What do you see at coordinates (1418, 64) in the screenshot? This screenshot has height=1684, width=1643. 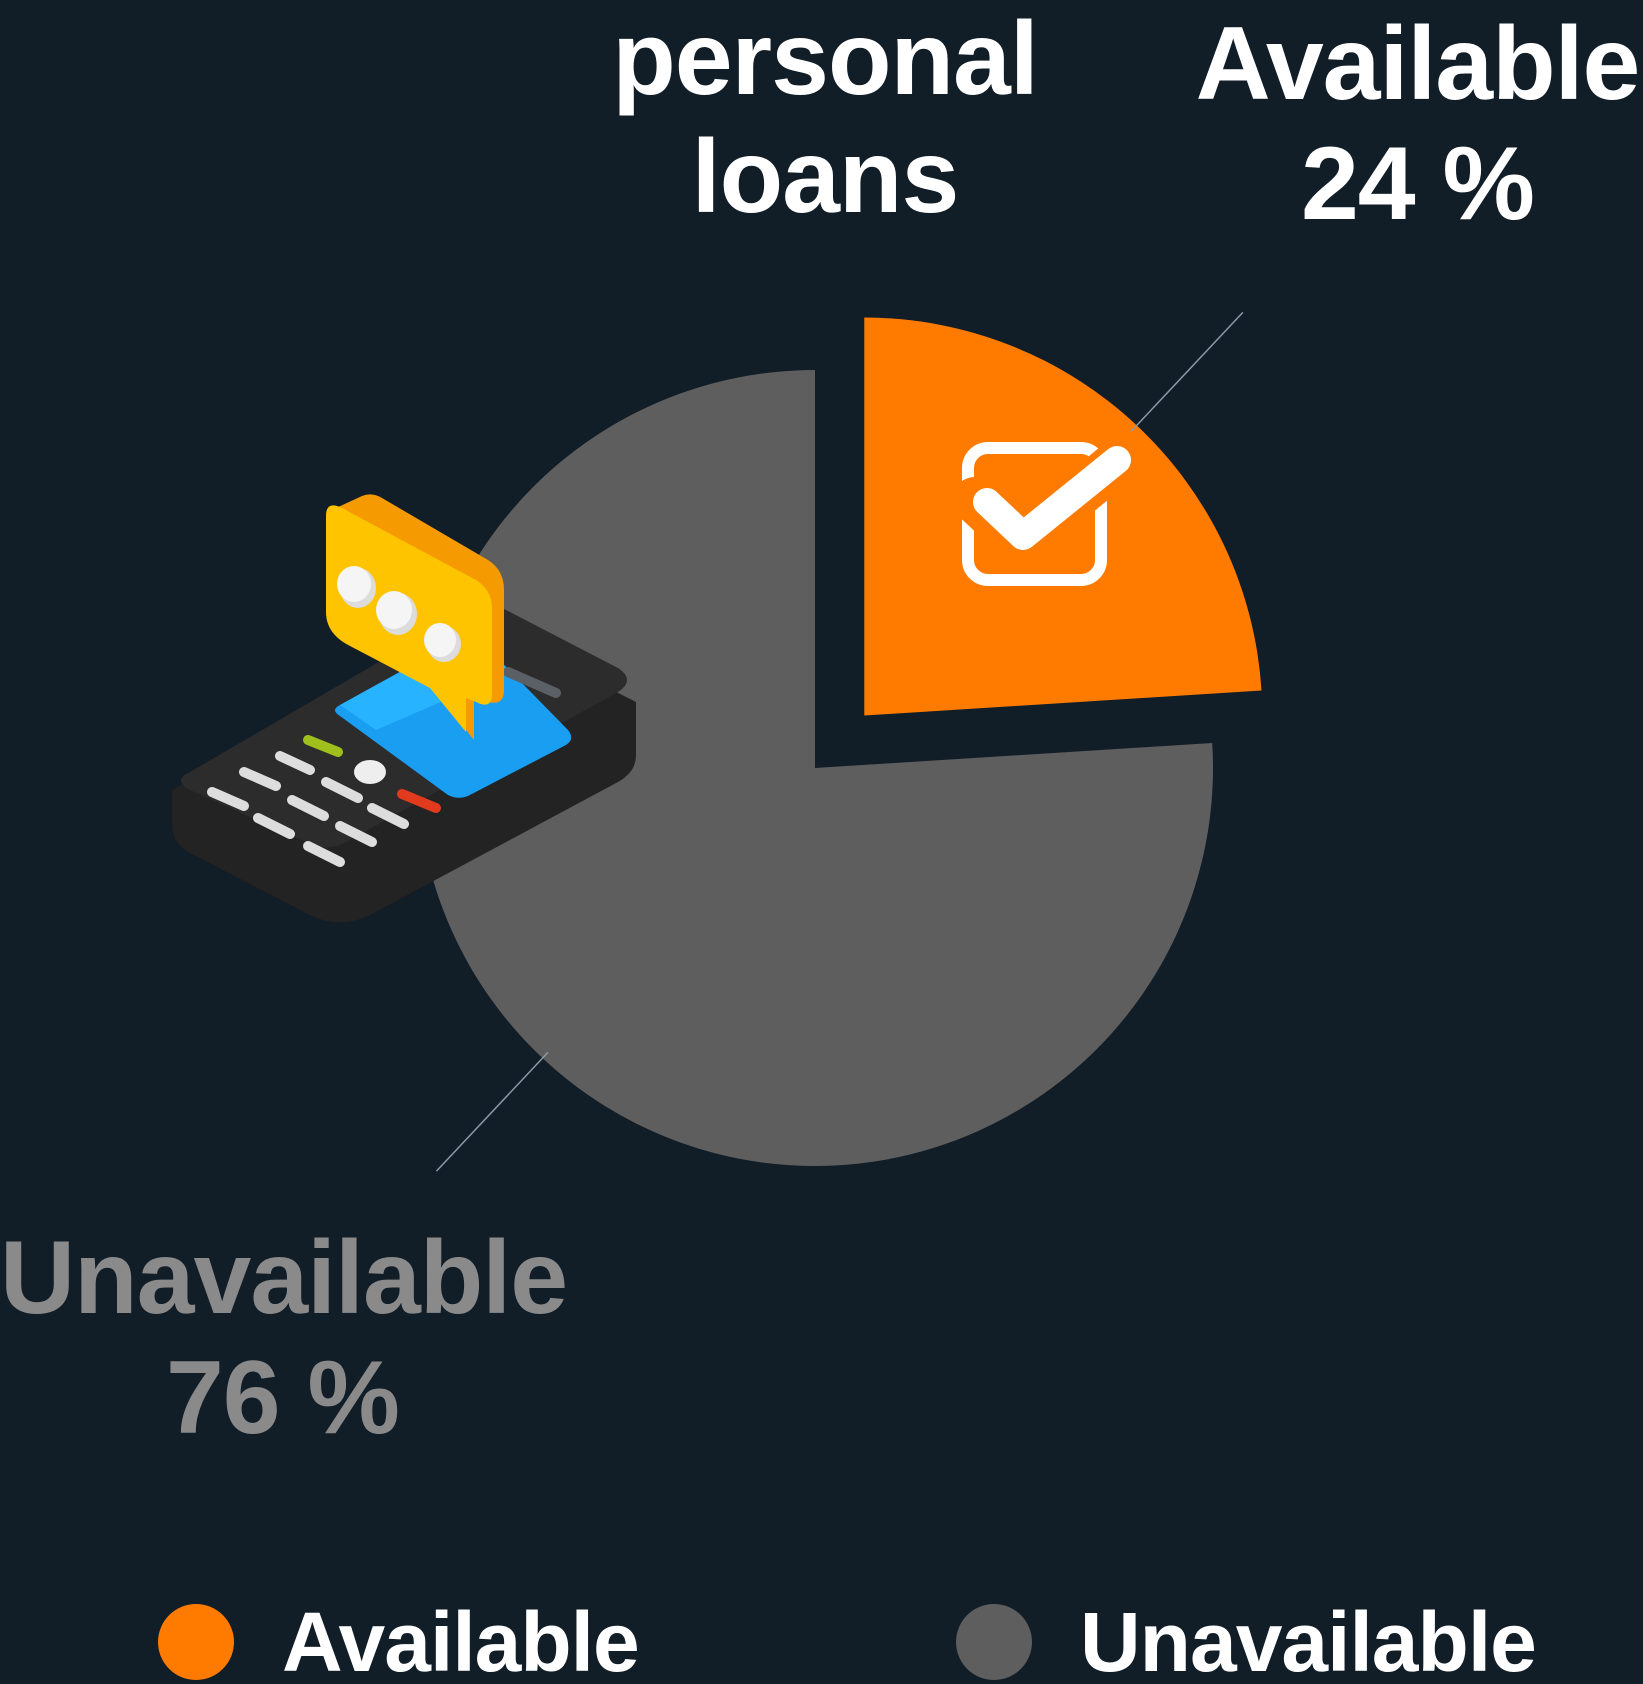 I see `data-label-available-name: Available` at bounding box center [1418, 64].